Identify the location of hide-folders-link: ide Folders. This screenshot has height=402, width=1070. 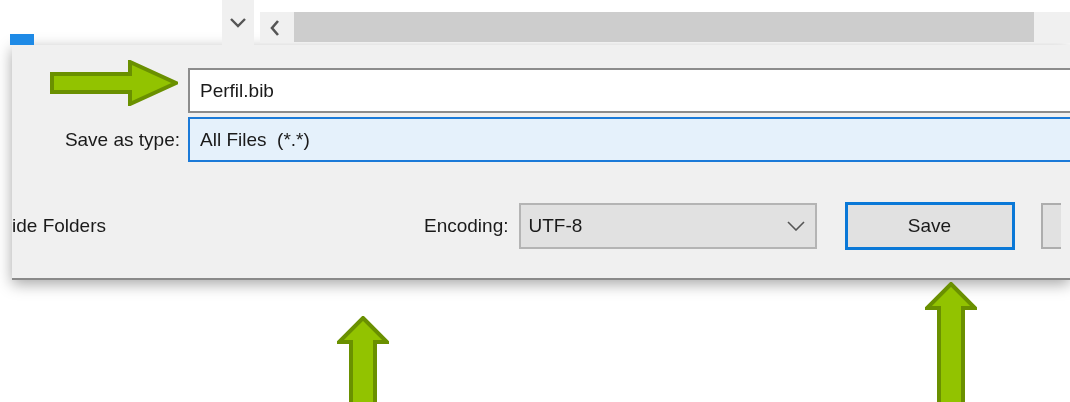
(59, 225).